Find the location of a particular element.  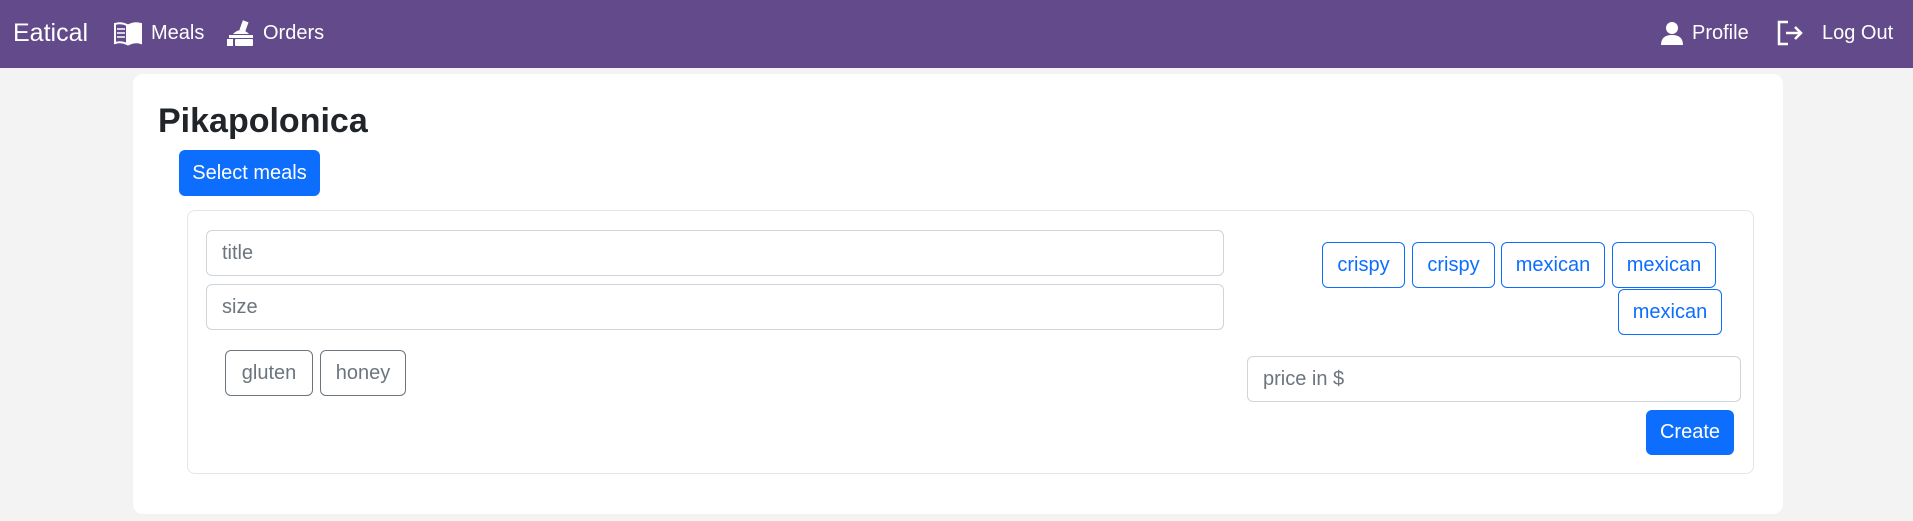

nav-logout-label: Log Out is located at coordinates (1858, 32).